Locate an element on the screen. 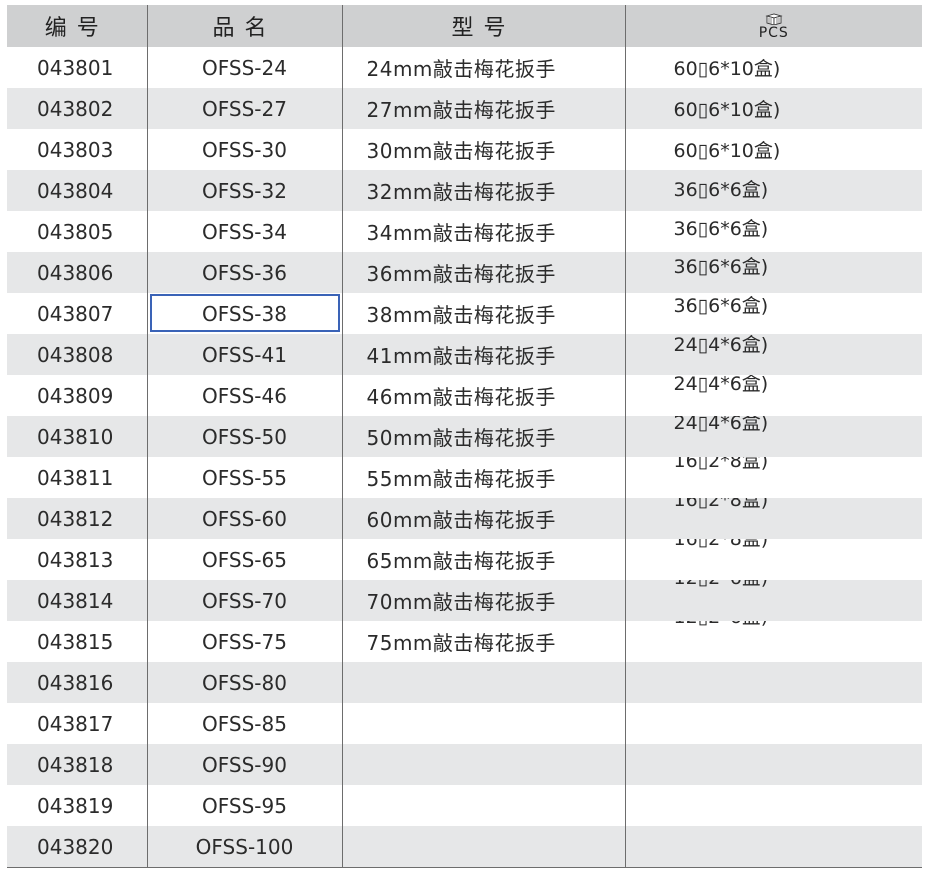 Image resolution: width=933 pixels, height=877 pixels. table-row: 043802 OFSS-27 27mm敲击梅花扳手 60▯6*10盒) is located at coordinates (464, 108).